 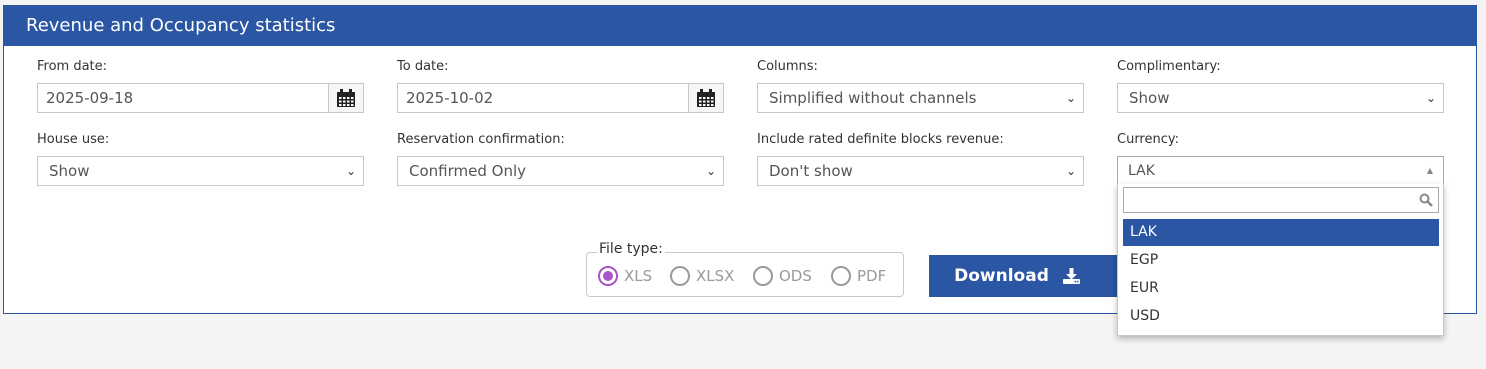 I want to click on rated-blocks-value: Don't show, so click(x=811, y=171).